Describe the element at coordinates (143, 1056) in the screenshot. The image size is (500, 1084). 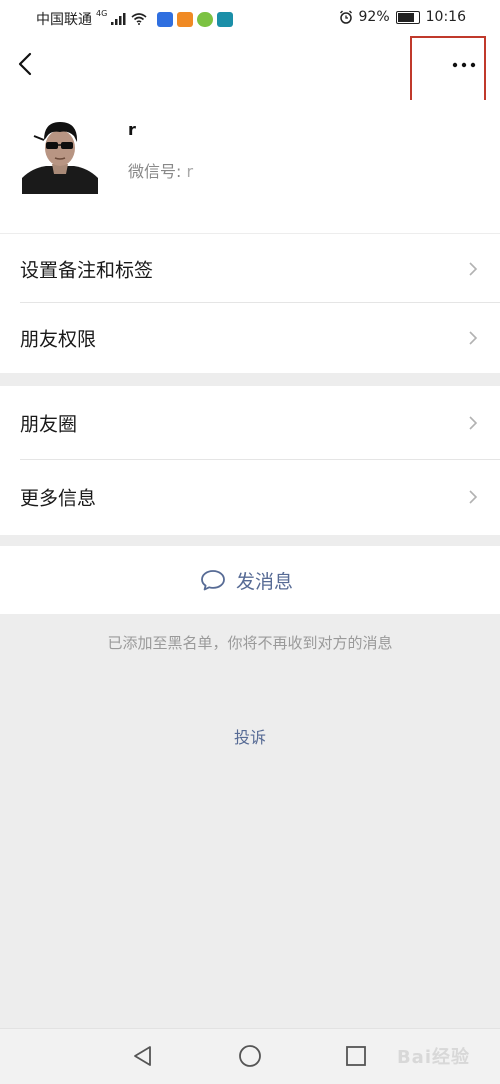
I see `triangle-back-icon` at that location.